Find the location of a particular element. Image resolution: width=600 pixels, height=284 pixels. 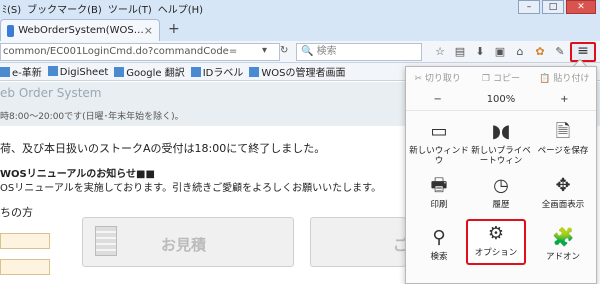

site-favicon-icon is located at coordinates (11, 30).